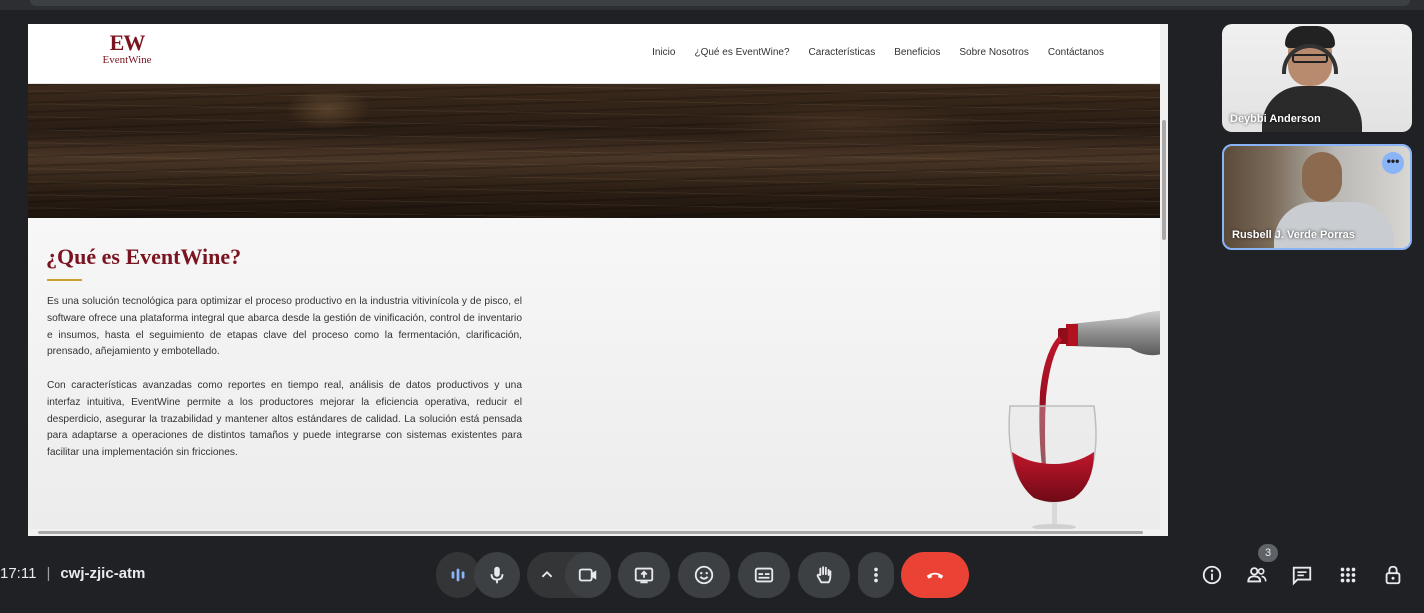 Image resolution: width=1424 pixels, height=613 pixels. What do you see at coordinates (663, 52) in the screenshot?
I see `nav-inicio: Inicio` at bounding box center [663, 52].